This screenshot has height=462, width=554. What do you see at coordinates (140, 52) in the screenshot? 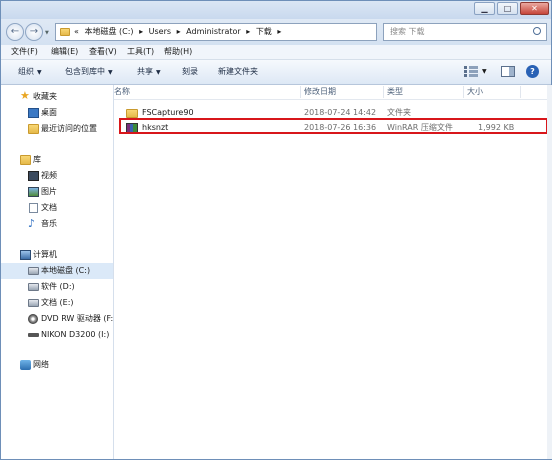
I see `menu-tools: 工具(T)` at bounding box center [140, 52].